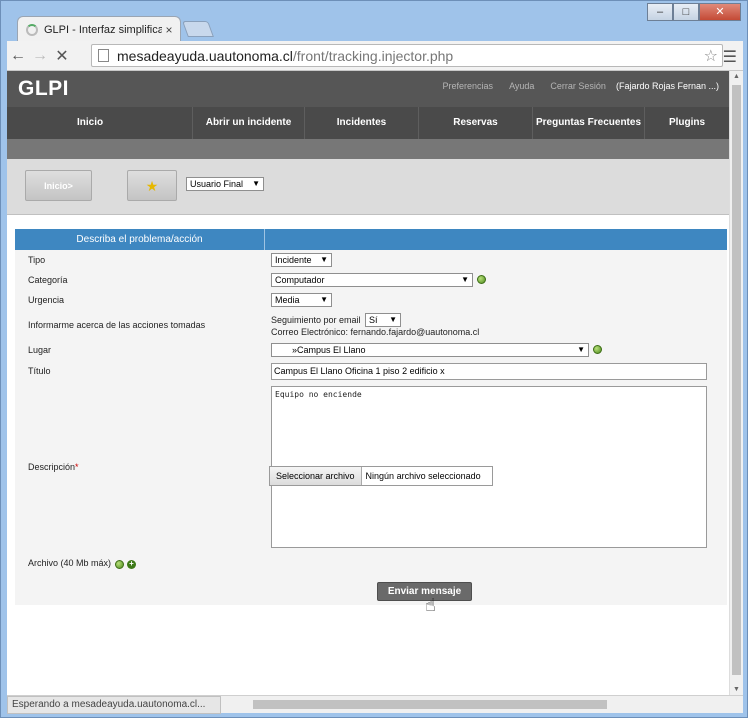 This screenshot has width=748, height=718. I want to click on tipo-label: Tipo, so click(37, 260).